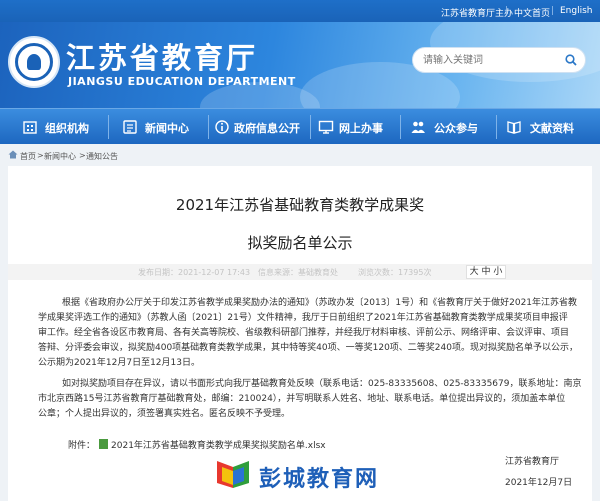  What do you see at coordinates (539, 483) in the screenshot?
I see `signature-date: 2021年12月7日` at bounding box center [539, 483].